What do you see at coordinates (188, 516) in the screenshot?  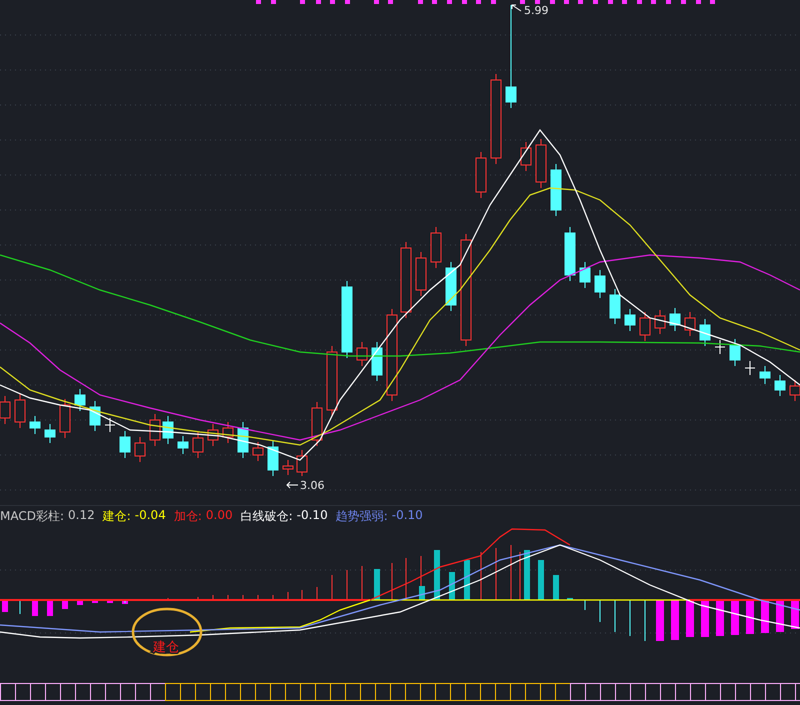 I see `legend-label: 加仓:` at bounding box center [188, 516].